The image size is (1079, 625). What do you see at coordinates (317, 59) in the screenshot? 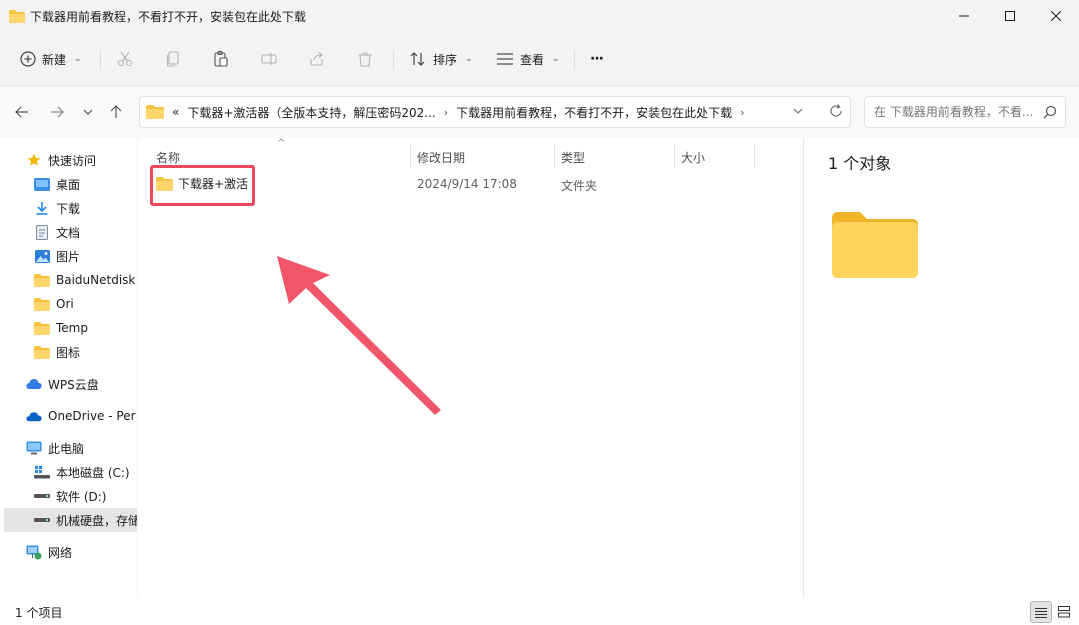
I see `share-button` at bounding box center [317, 59].